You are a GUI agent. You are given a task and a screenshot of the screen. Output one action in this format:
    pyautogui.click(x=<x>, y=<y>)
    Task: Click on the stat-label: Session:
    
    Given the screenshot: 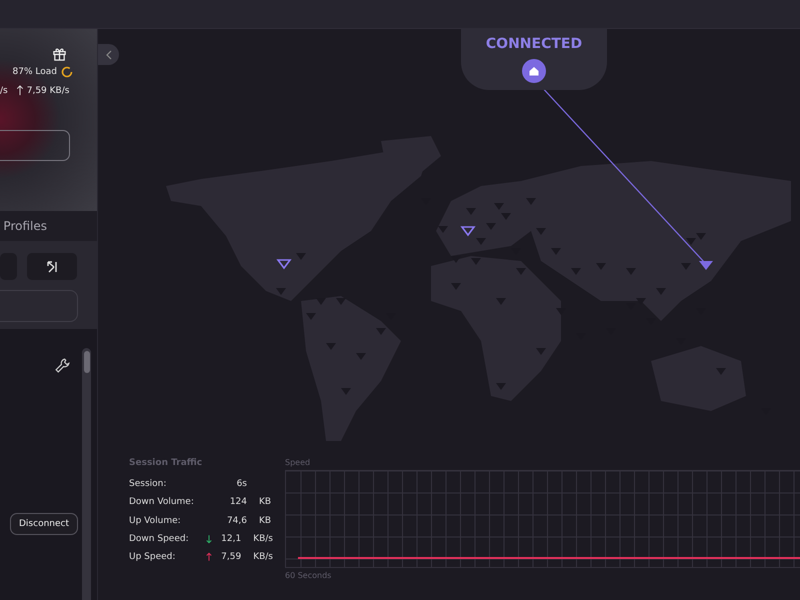 What is the action you would take?
    pyautogui.click(x=148, y=484)
    